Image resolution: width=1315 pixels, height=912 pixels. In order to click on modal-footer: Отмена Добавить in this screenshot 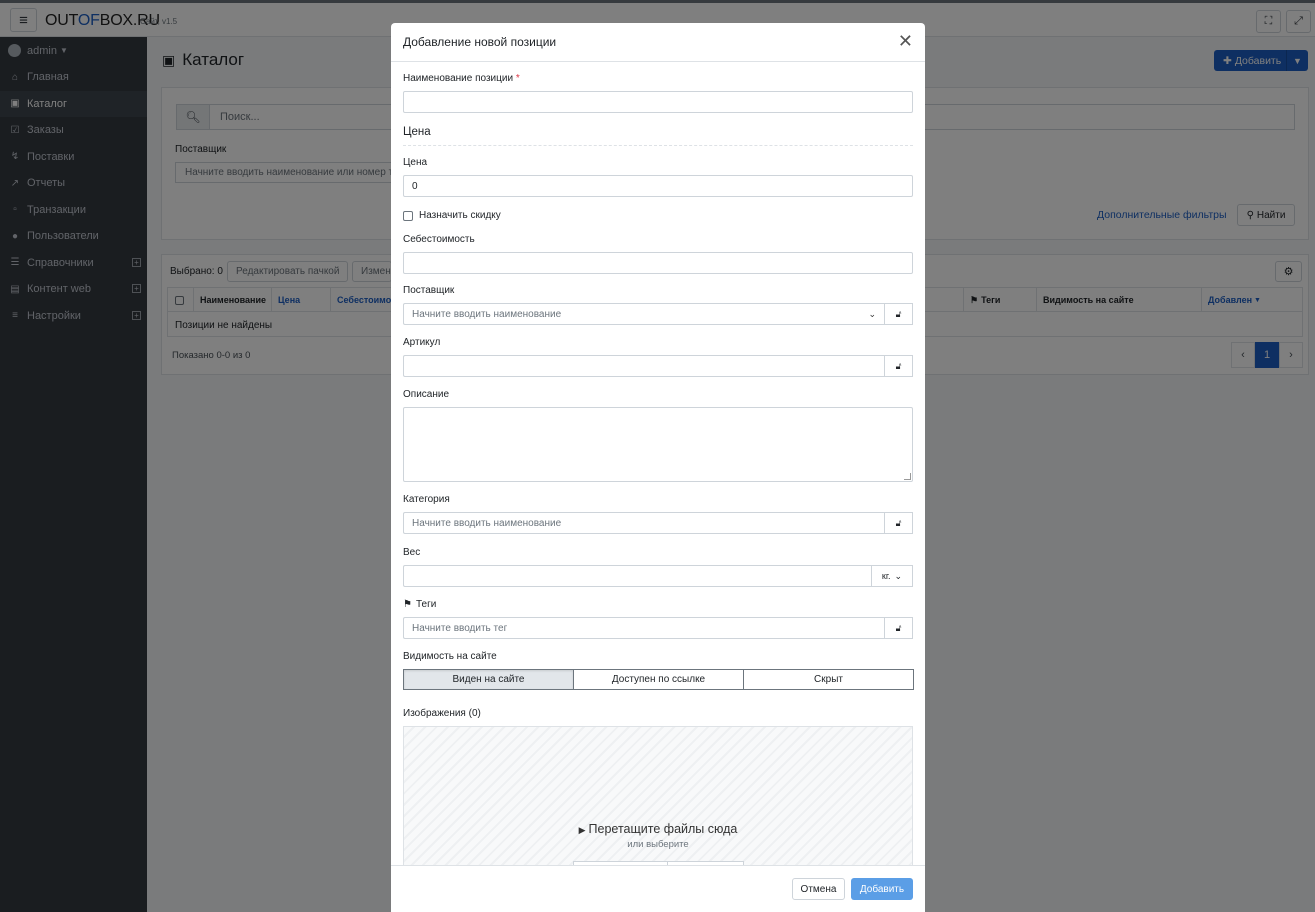, I will do `click(658, 888)`.